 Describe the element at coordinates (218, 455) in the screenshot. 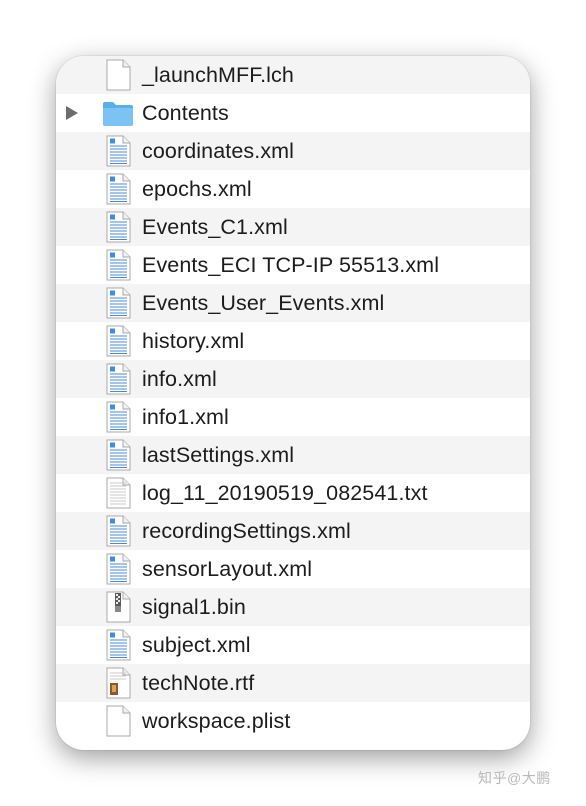

I see `file-name: lastSettings.xml` at that location.